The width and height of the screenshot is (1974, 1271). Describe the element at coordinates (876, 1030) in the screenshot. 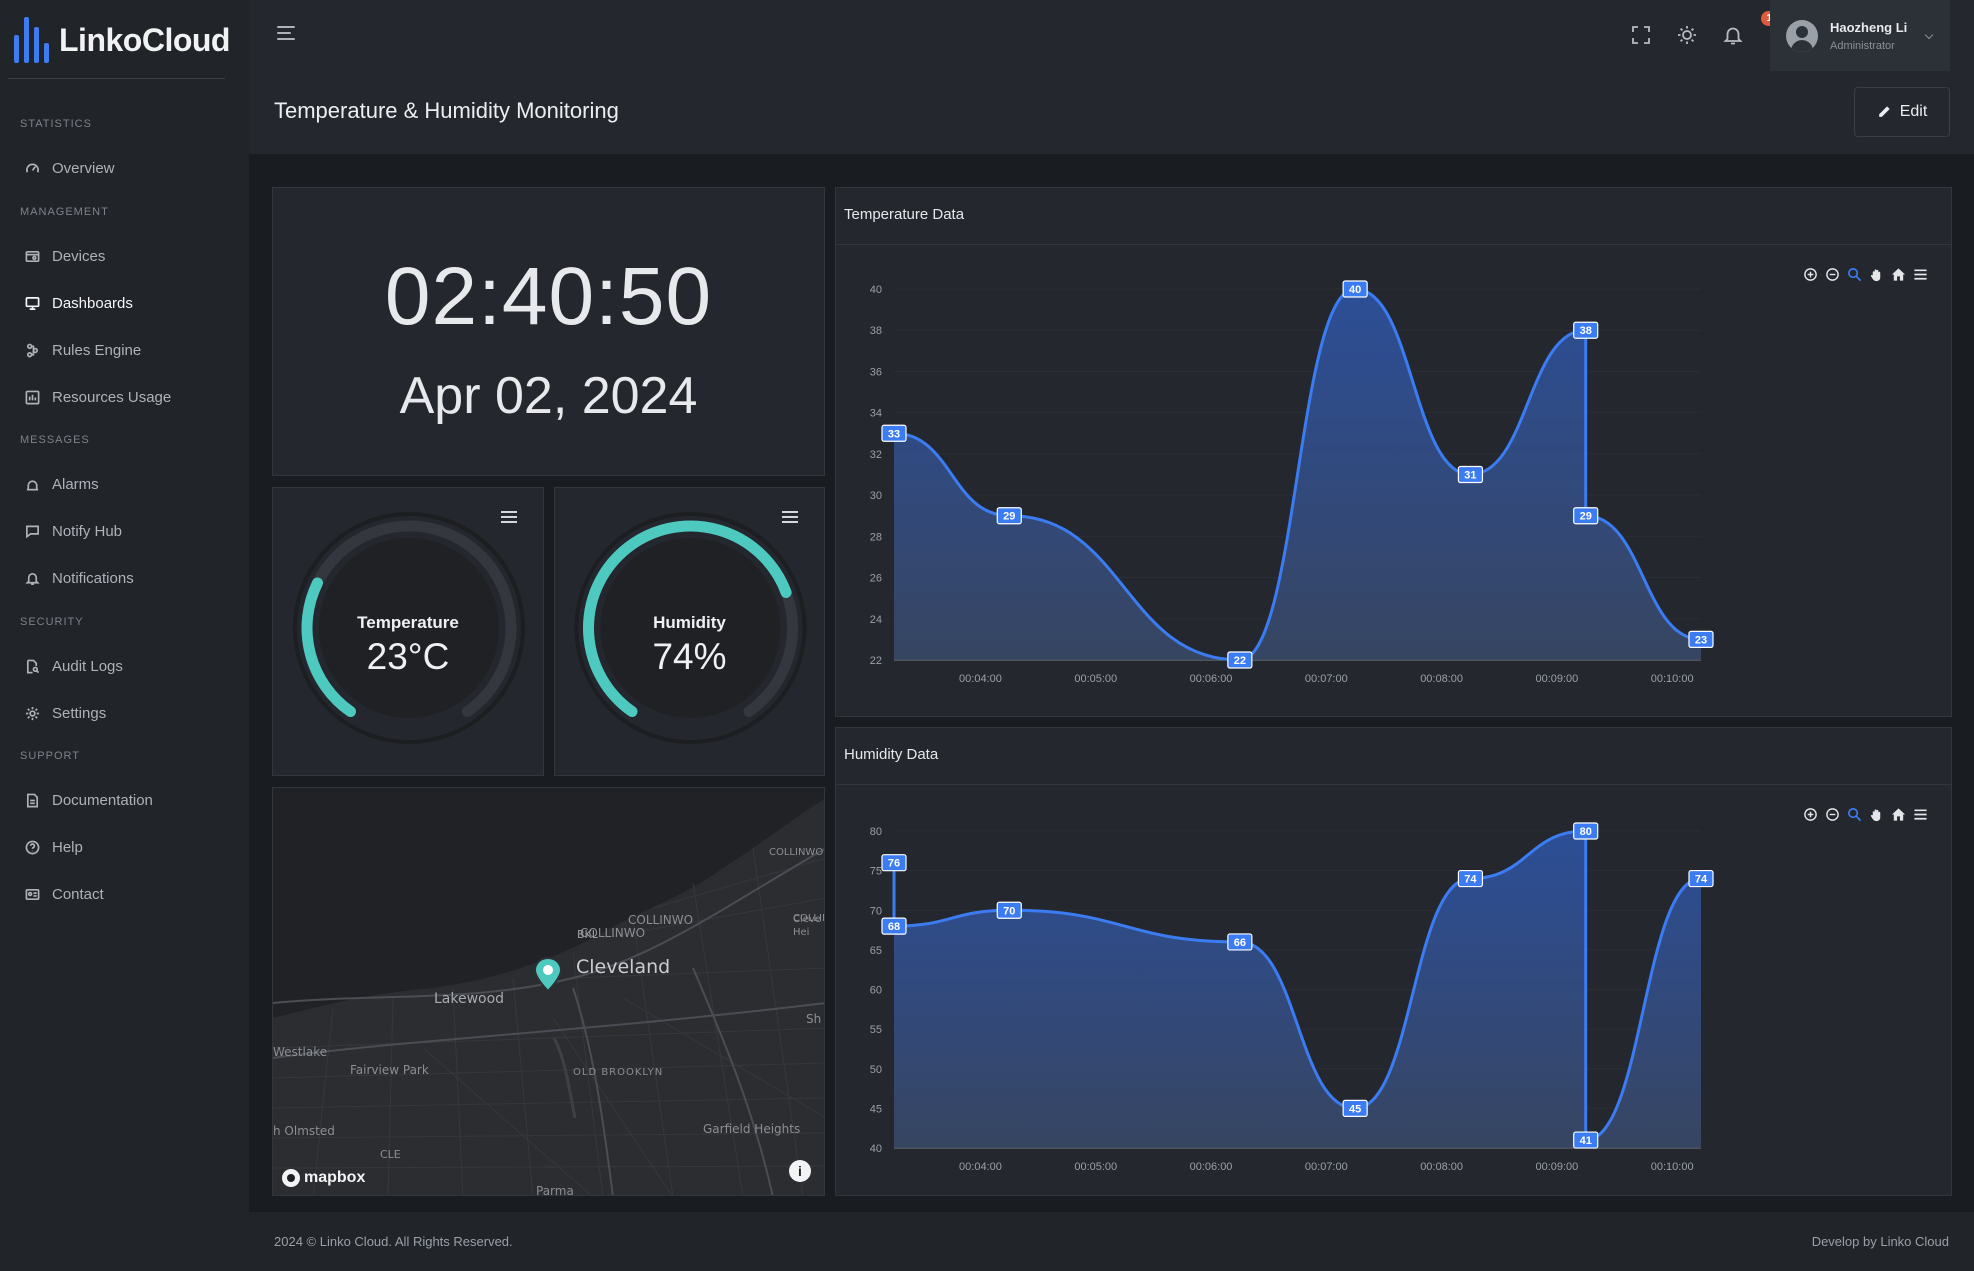

I see `y-tick-label: 55` at that location.